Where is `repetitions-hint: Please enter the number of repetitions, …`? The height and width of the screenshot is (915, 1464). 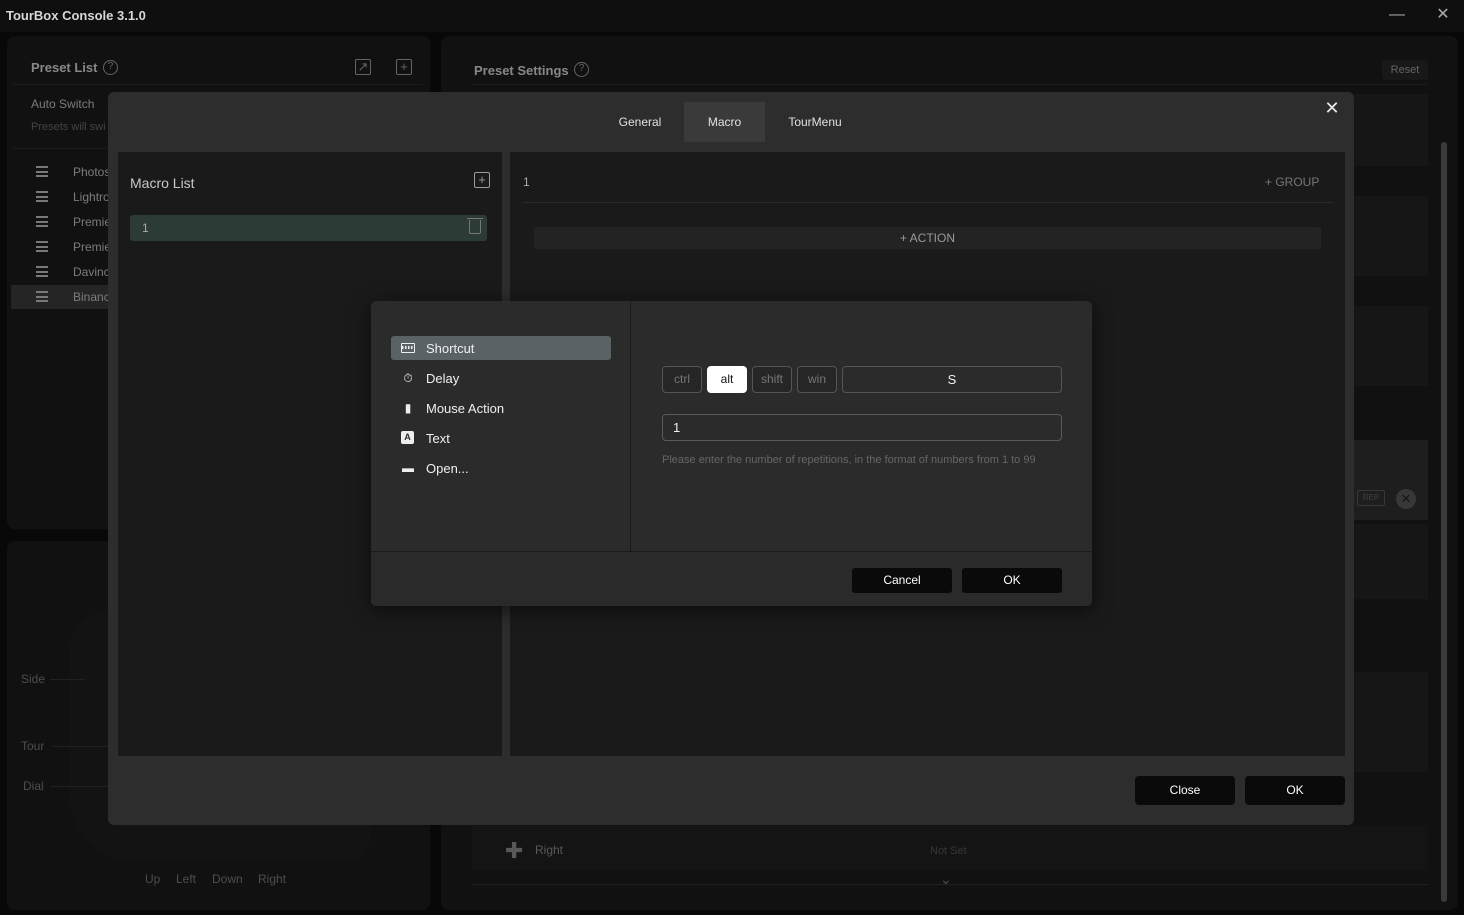
repetitions-hint: Please enter the number of repetitions, … is located at coordinates (849, 460).